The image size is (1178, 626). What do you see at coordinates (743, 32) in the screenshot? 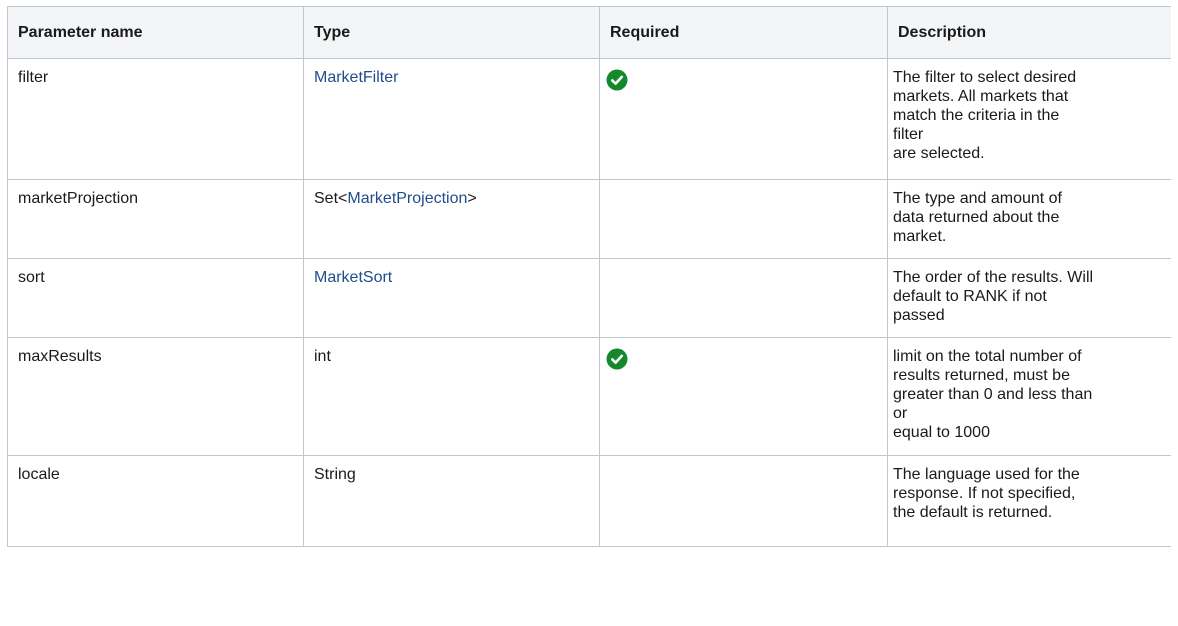
I see `column-header-required: Required` at bounding box center [743, 32].